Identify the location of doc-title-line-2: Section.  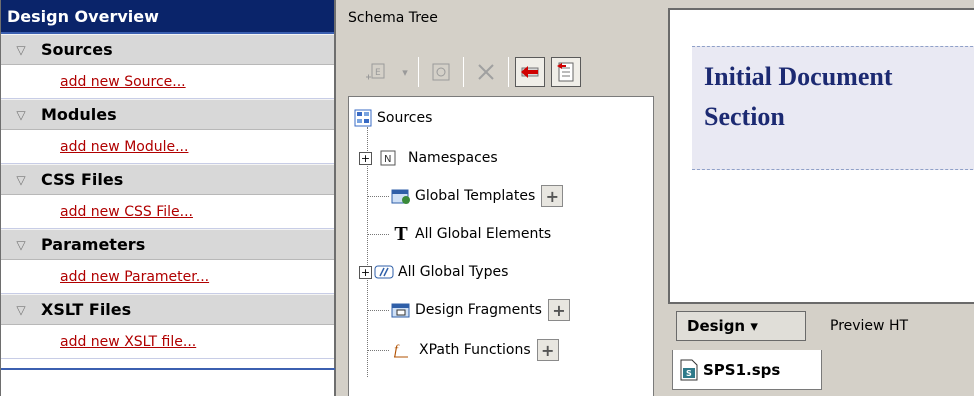
(744, 116).